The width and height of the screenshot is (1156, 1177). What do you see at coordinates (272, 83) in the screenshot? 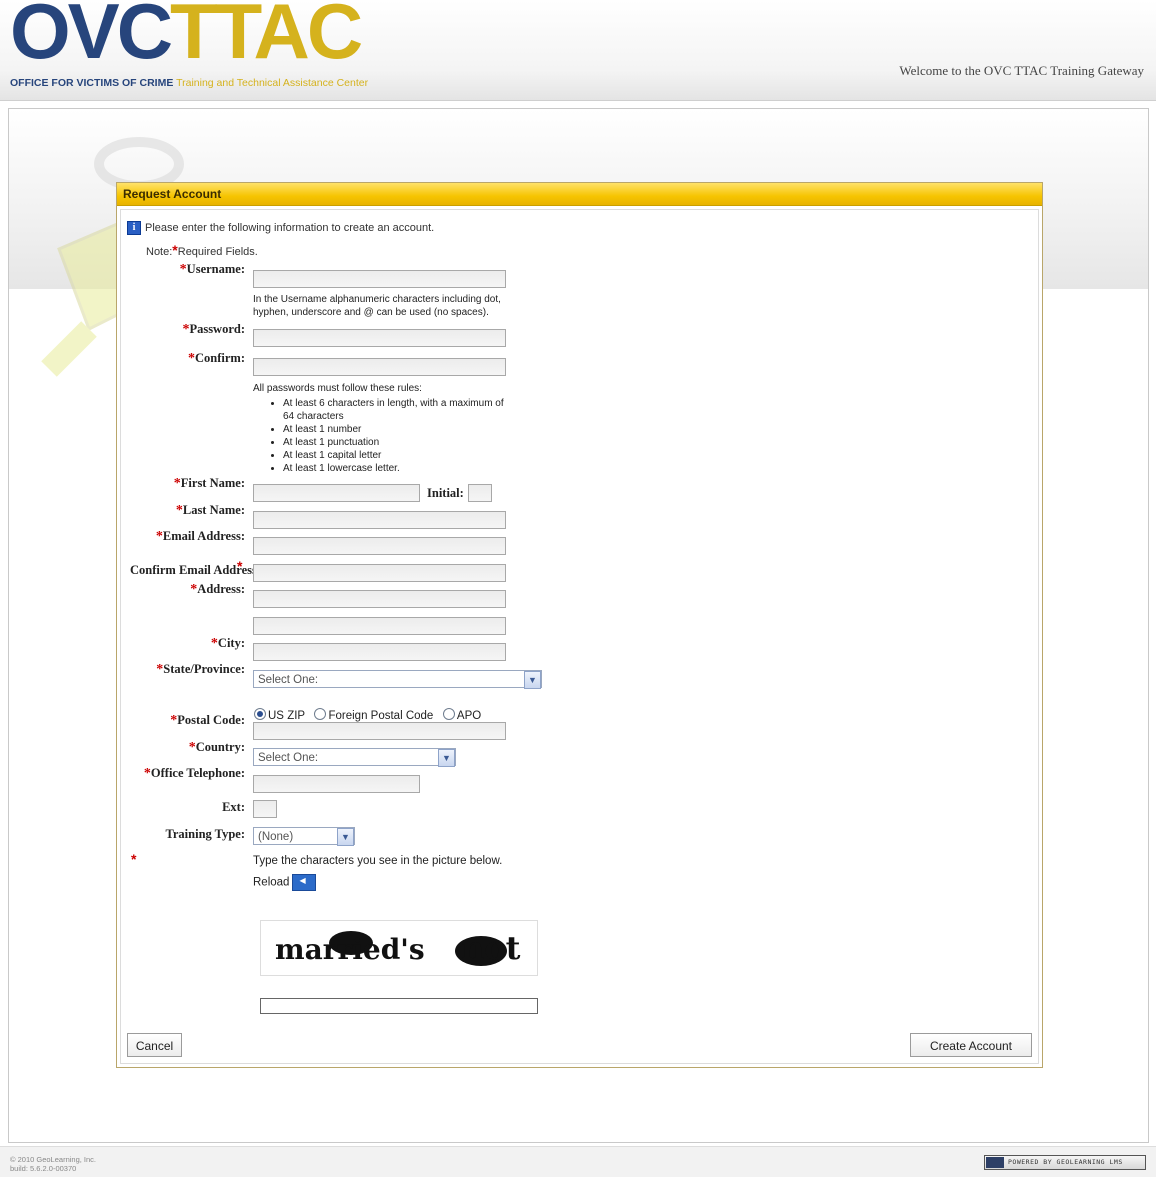
I see `logo-subtitle-center: Training and Technical Assistance Center` at bounding box center [272, 83].